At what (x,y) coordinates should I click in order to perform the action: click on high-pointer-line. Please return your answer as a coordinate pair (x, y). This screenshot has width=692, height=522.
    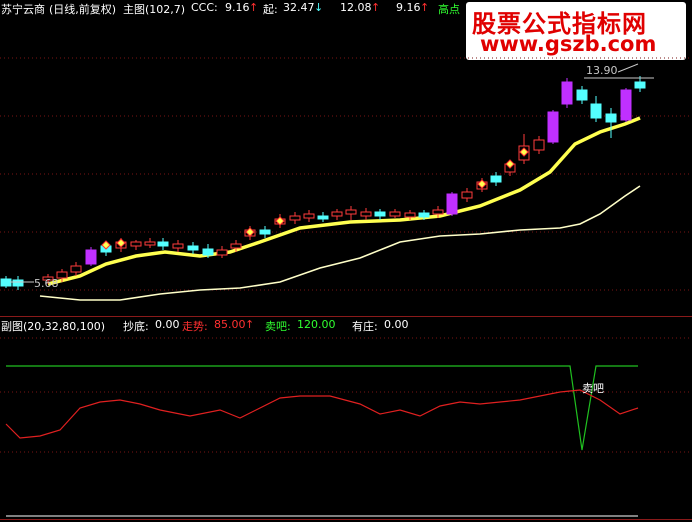
    Looking at the image, I should click on (628, 68).